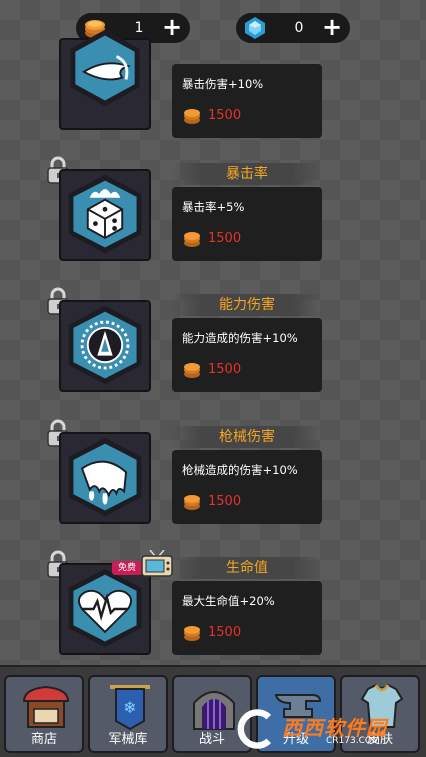 This screenshot has width=426, height=757. I want to click on nav-shop: 商店, so click(44, 714).